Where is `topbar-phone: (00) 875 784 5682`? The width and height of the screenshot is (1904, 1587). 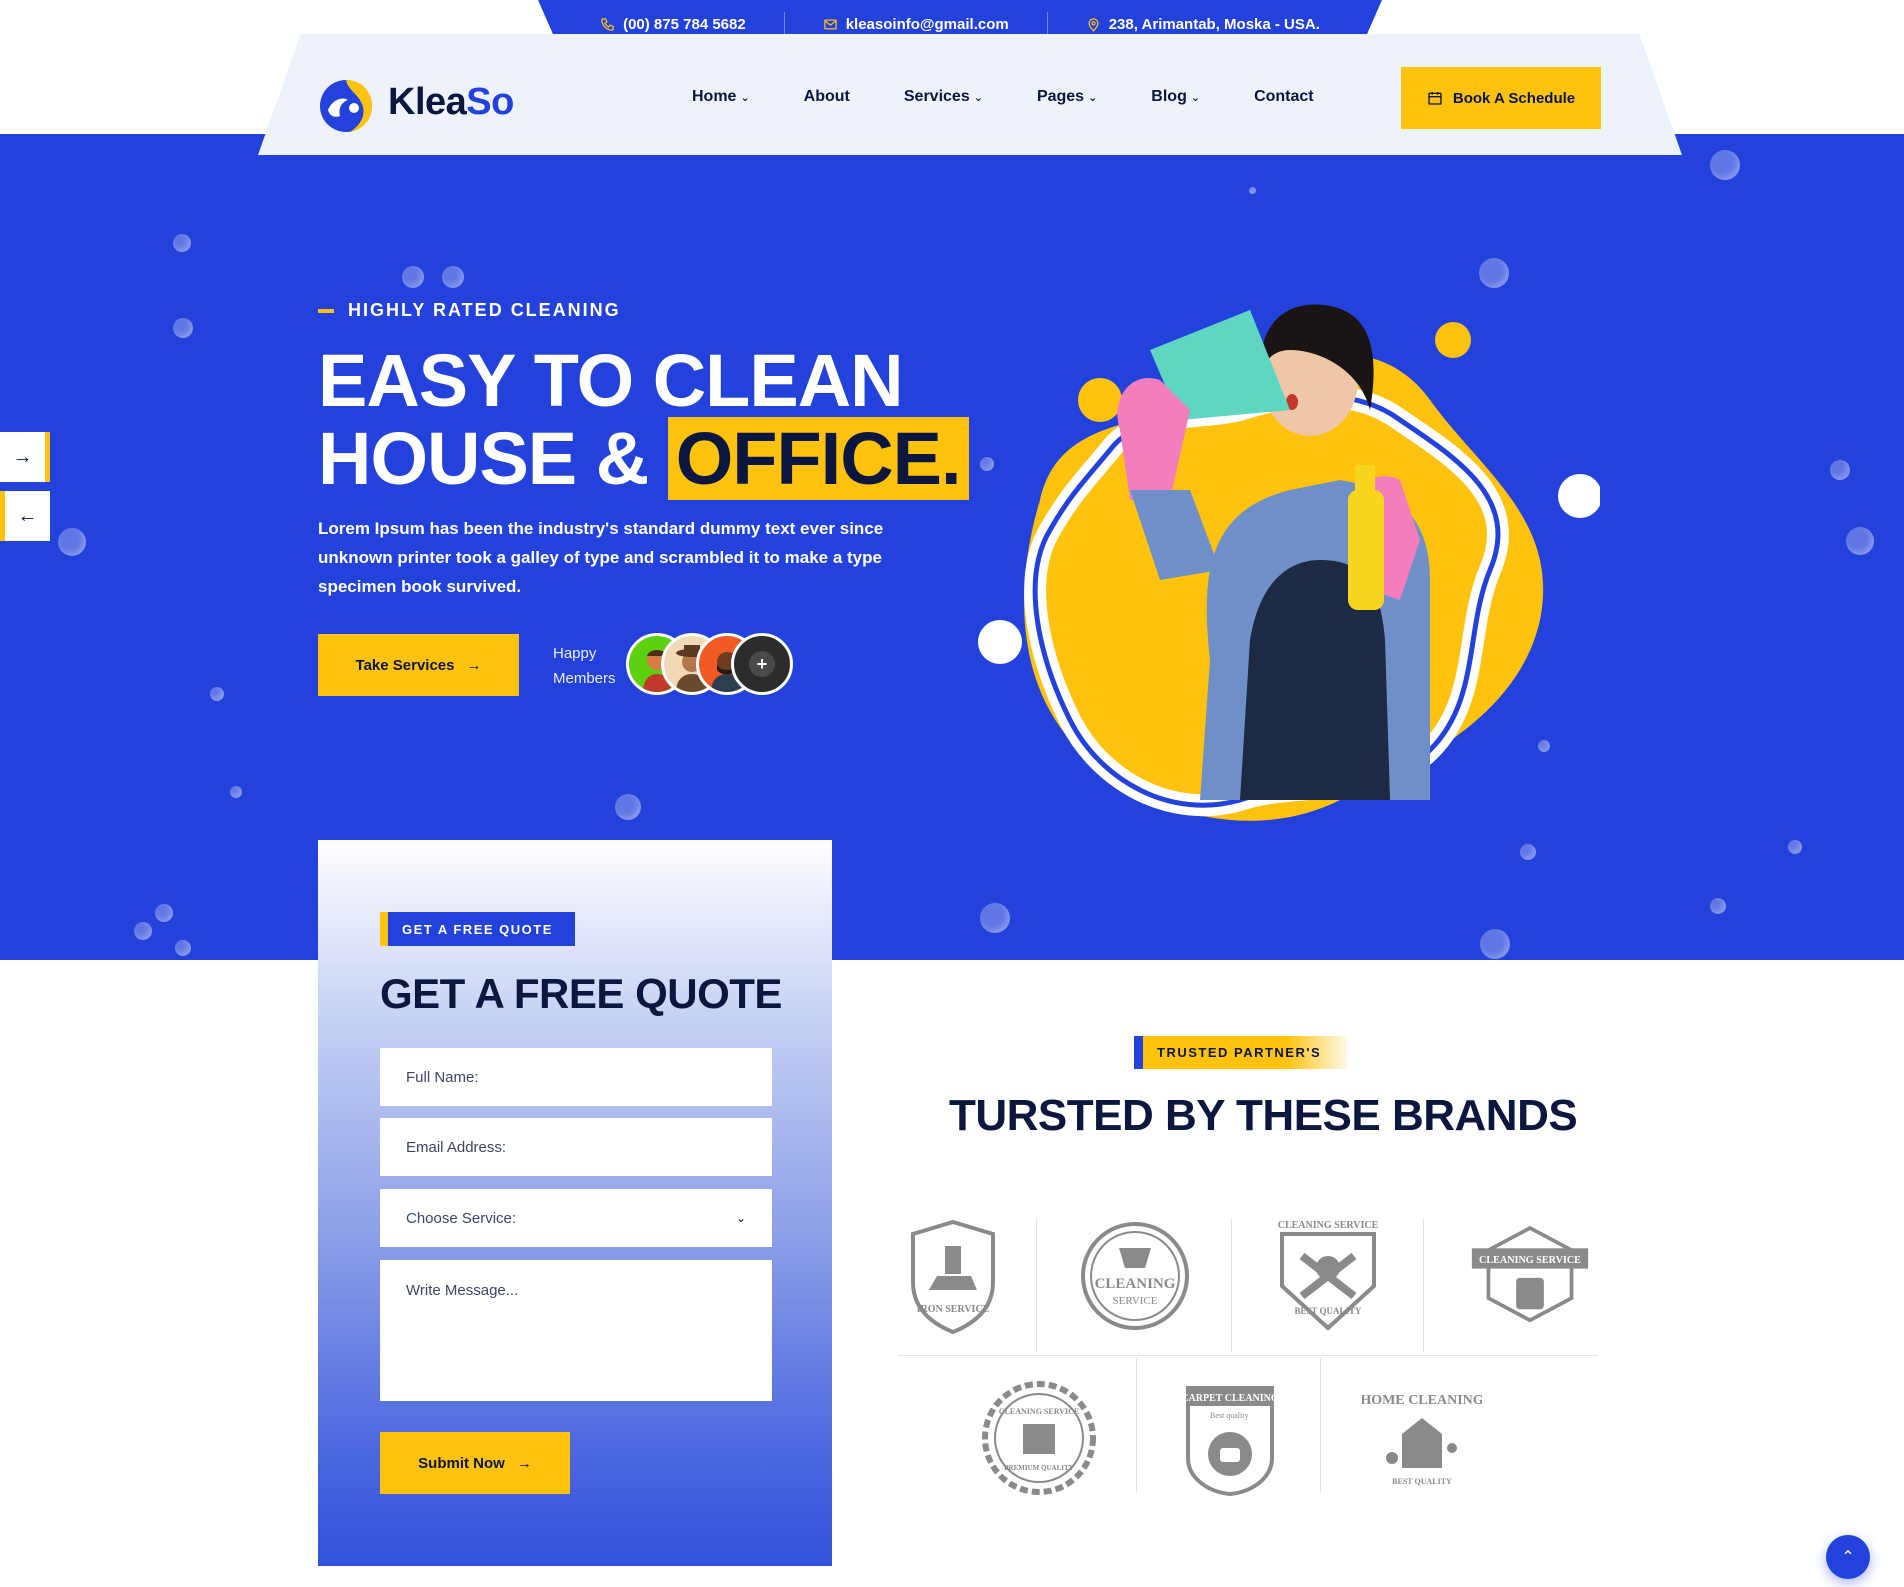
topbar-phone: (00) 875 784 5682 is located at coordinates (673, 24).